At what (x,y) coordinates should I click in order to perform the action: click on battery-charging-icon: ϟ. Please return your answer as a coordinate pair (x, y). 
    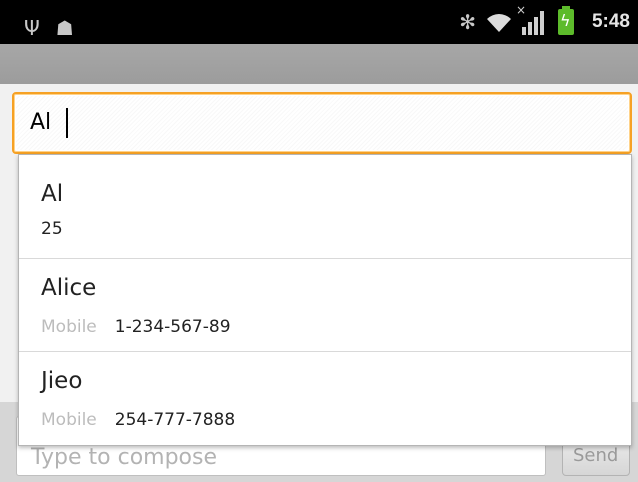
    Looking at the image, I should click on (565, 20).